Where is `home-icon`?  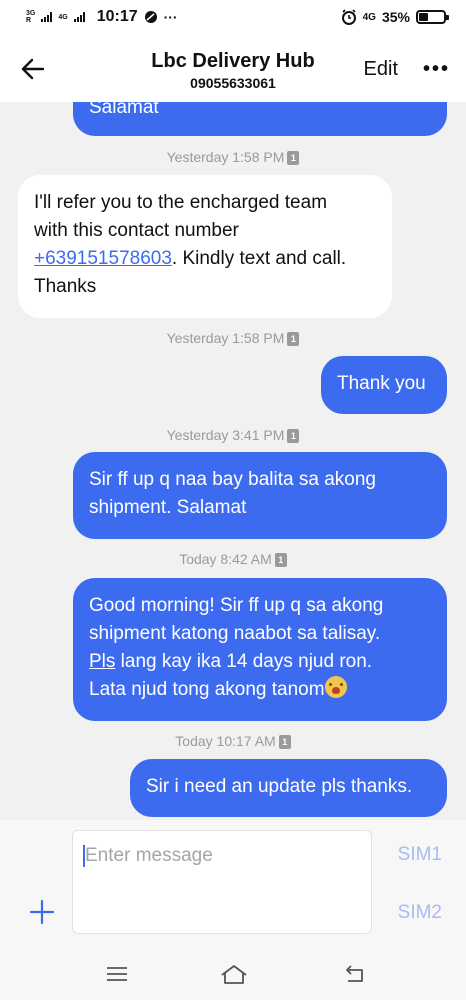
home-icon is located at coordinates (234, 974).